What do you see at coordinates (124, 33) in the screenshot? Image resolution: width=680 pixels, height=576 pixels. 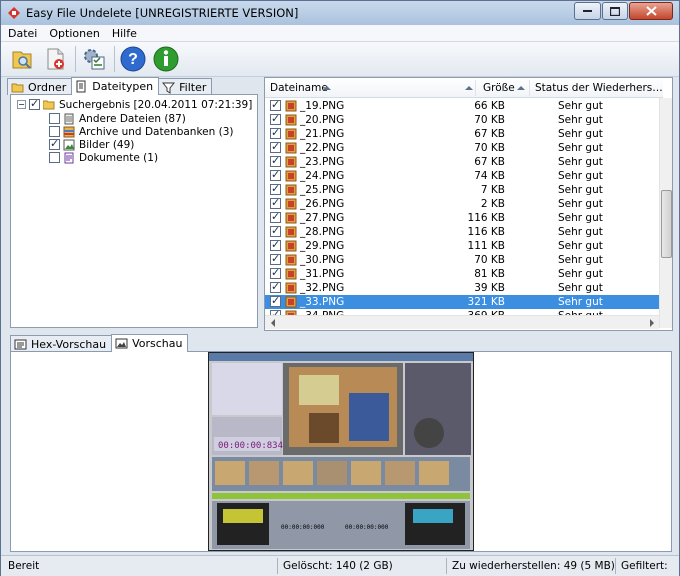 I see `menu-hilfe: Hilfe` at bounding box center [124, 33].